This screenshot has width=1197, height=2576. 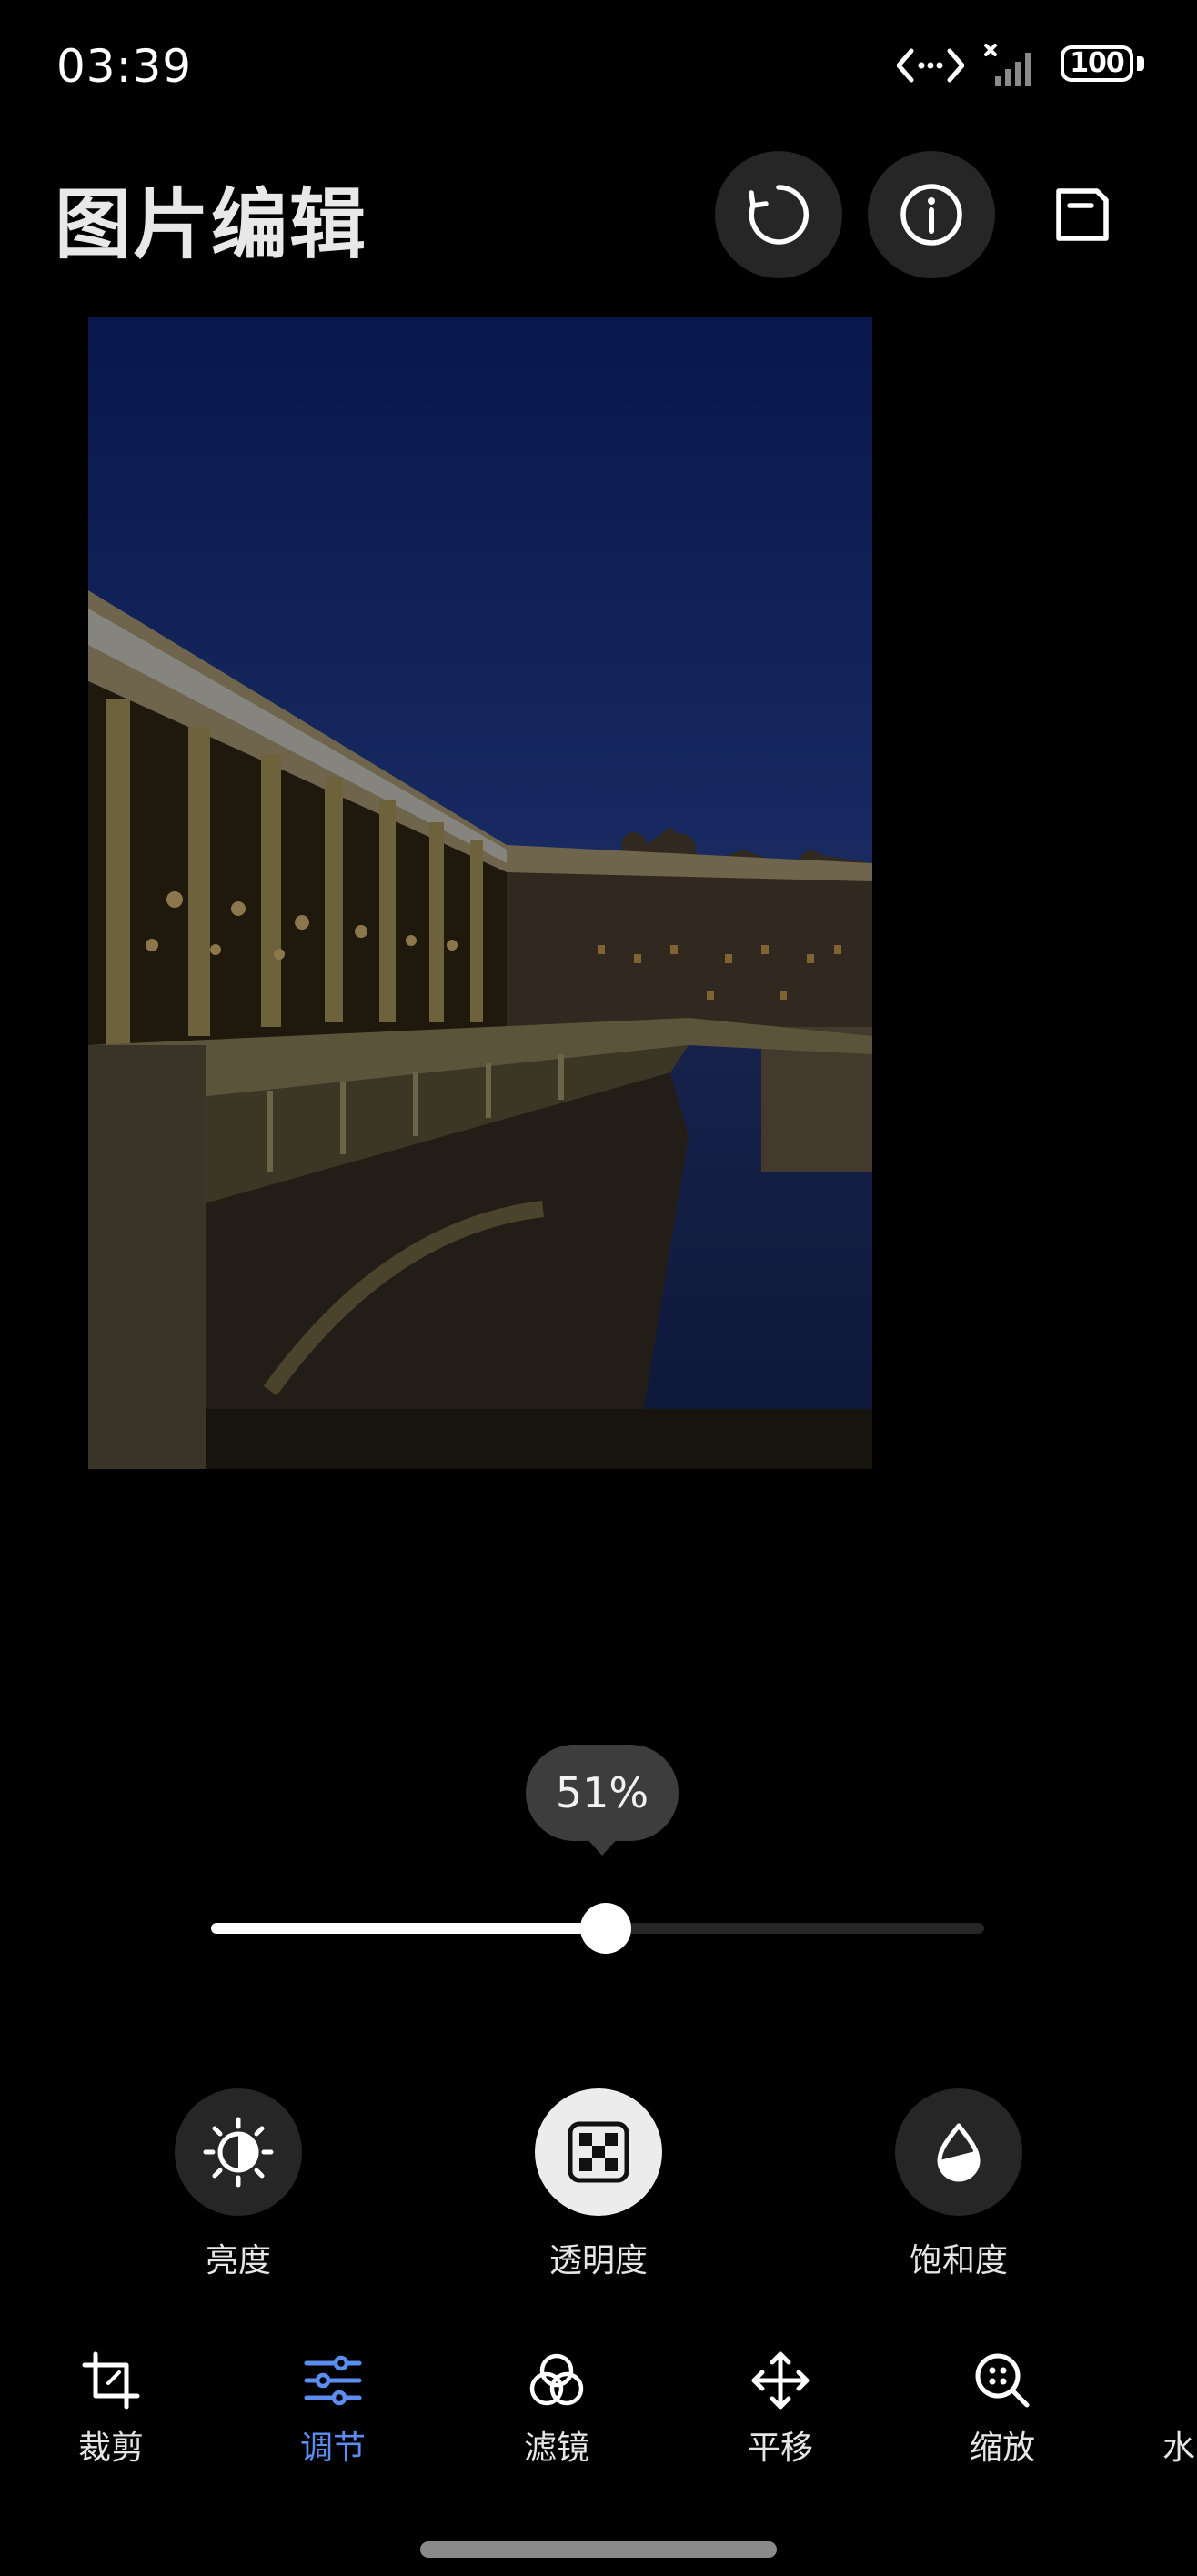 I want to click on nav-zoom: 缩放, so click(x=1002, y=2409).